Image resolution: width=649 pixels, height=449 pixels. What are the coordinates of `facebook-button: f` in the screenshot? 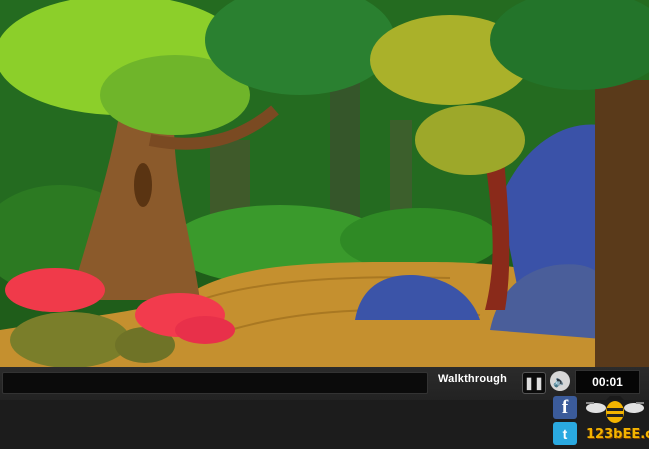 It's located at (565, 407).